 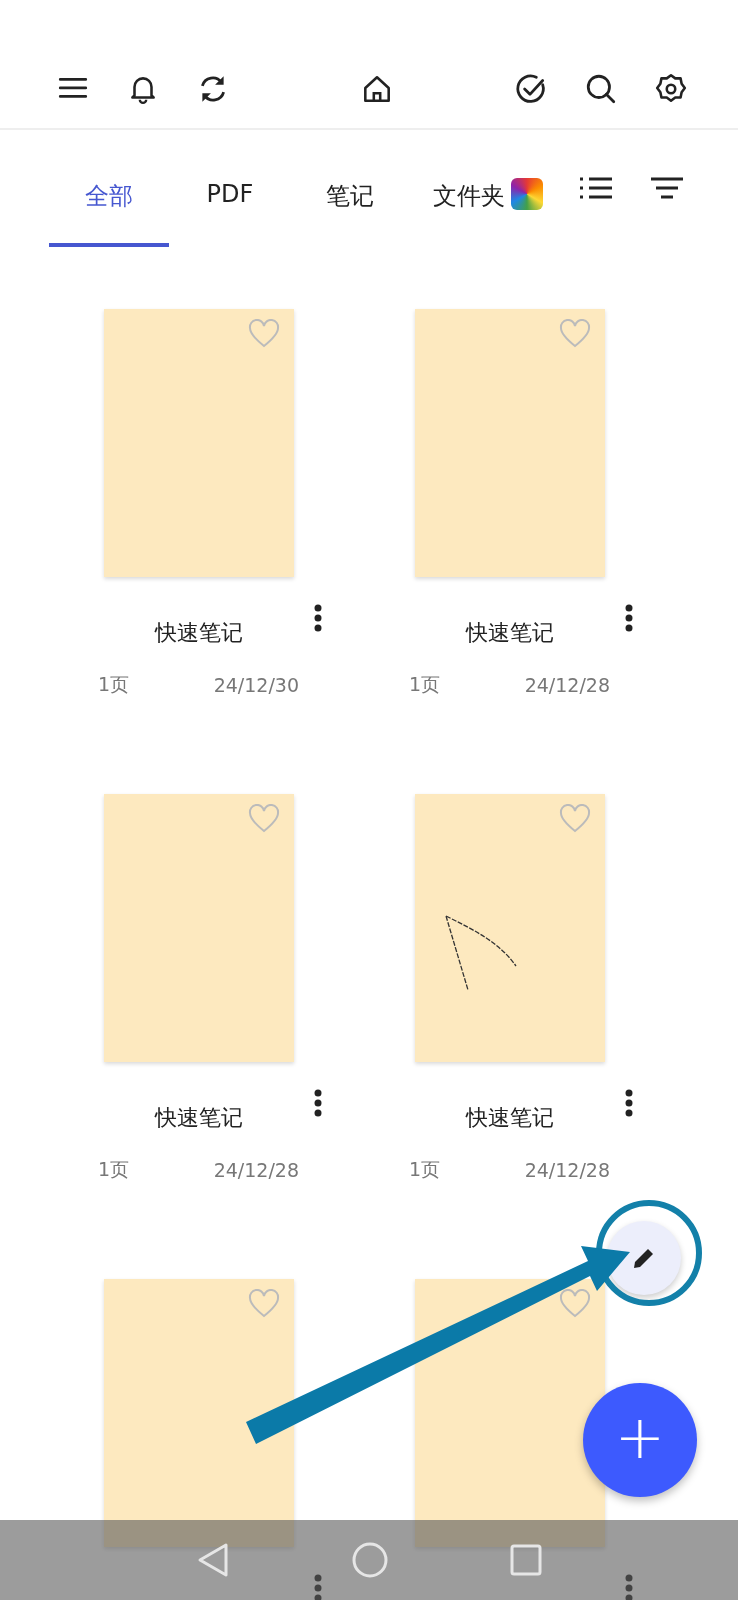 I want to click on recents-icon, so click(x=526, y=1560).